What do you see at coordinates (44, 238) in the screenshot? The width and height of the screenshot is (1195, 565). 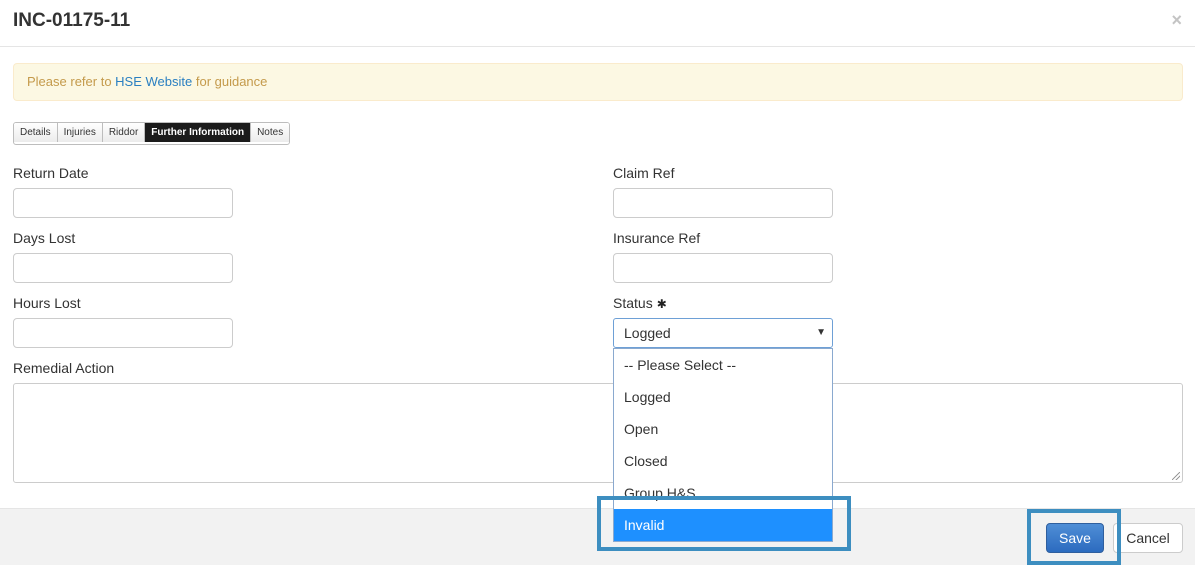 I see `days-lost-label: Days Lost` at bounding box center [44, 238].